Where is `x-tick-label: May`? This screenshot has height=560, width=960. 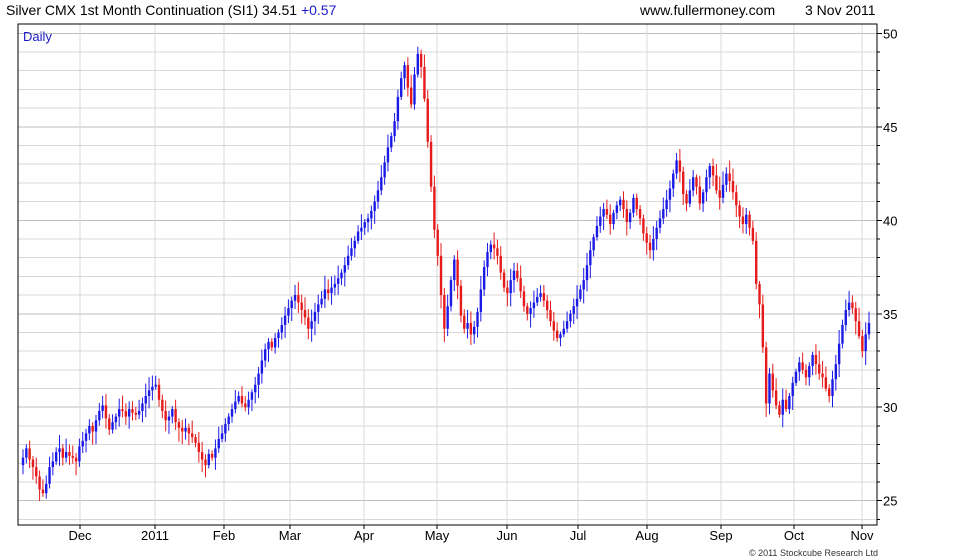
x-tick-label: May is located at coordinates (437, 535).